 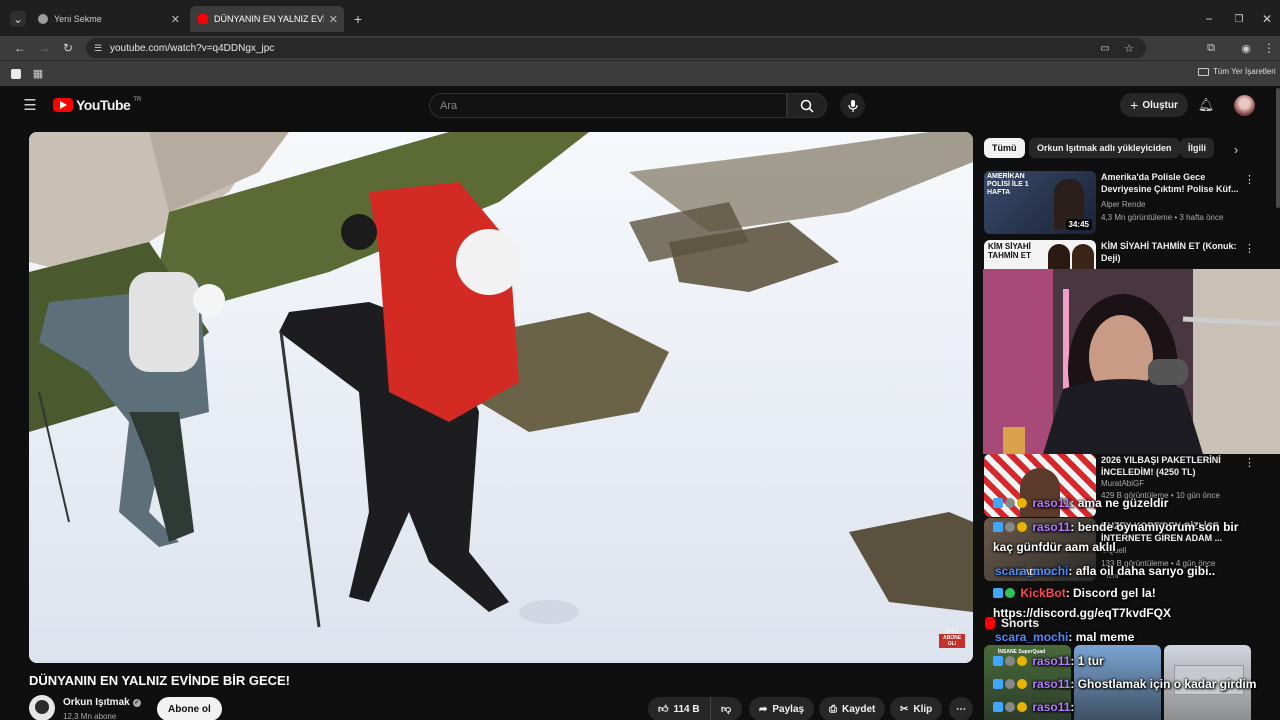 What do you see at coordinates (18, 19) in the screenshot?
I see `tab-search-icon: ⌄` at bounding box center [18, 19].